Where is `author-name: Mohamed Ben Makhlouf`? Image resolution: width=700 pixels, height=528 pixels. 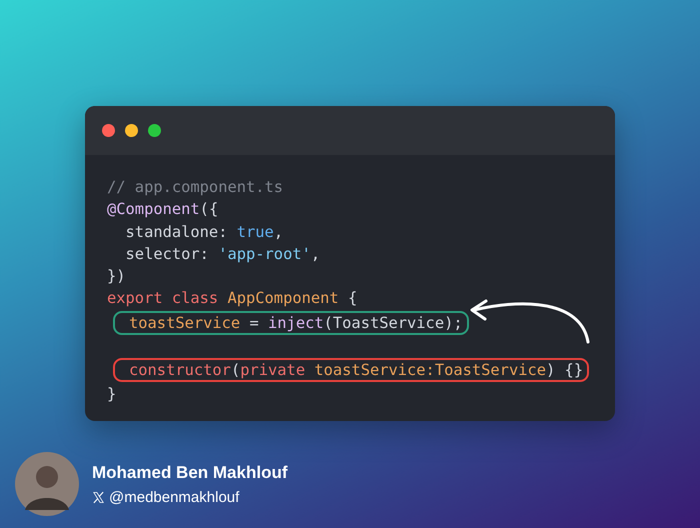
author-name: Mohamed Ben Makhlouf is located at coordinates (190, 472).